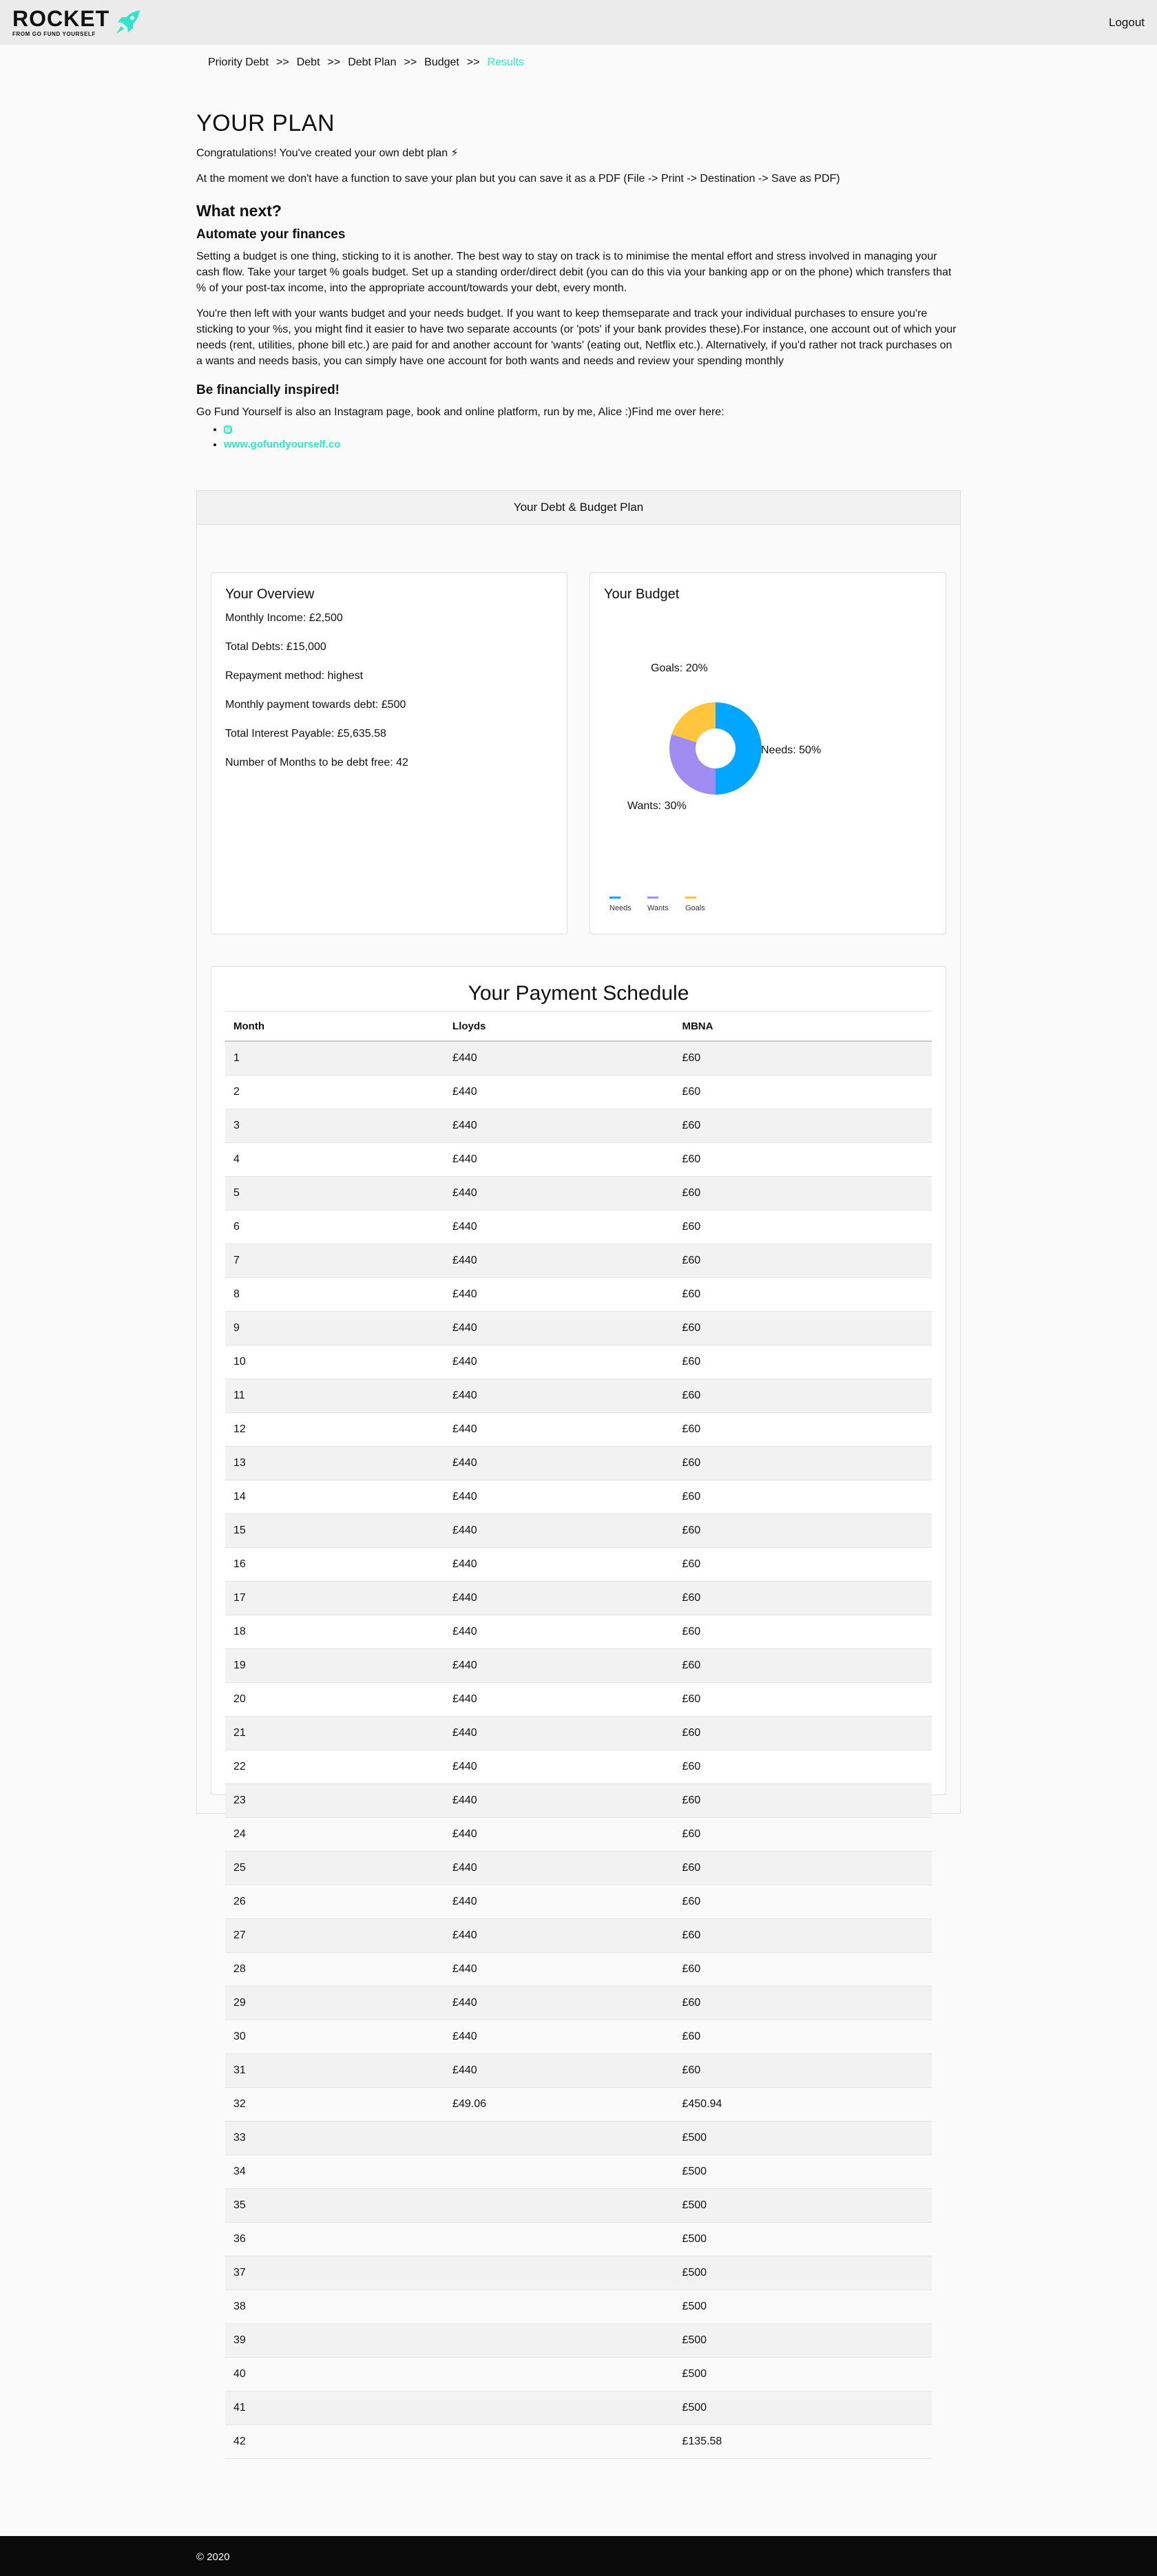 The width and height of the screenshot is (1157, 2576). I want to click on breadcrumb-debt: Debt, so click(308, 62).